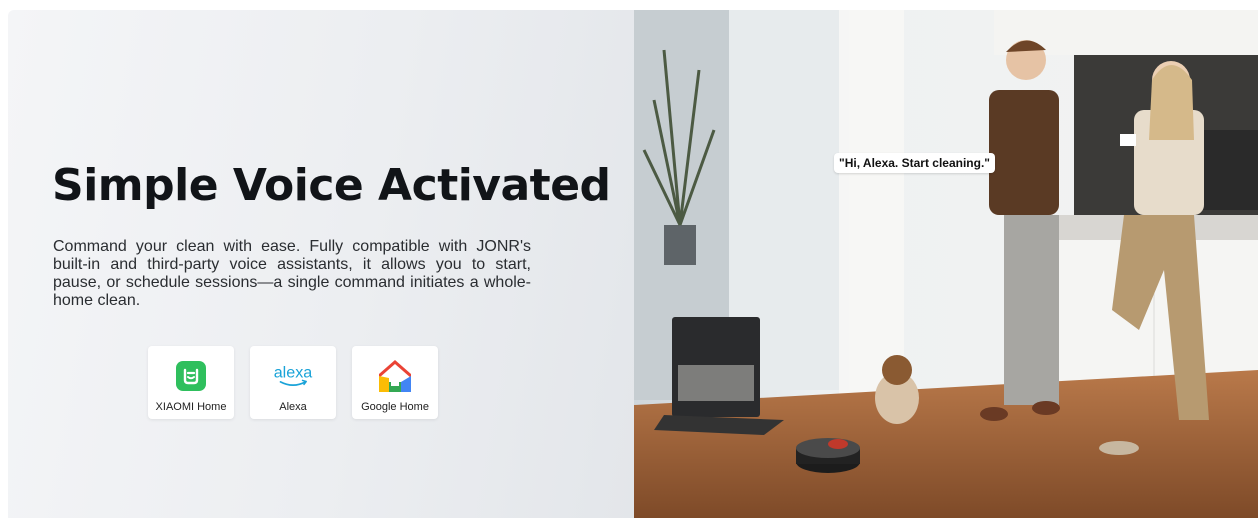 This screenshot has width=1258, height=518. What do you see at coordinates (293, 407) in the screenshot?
I see `assistant-label: Alexa` at bounding box center [293, 407].